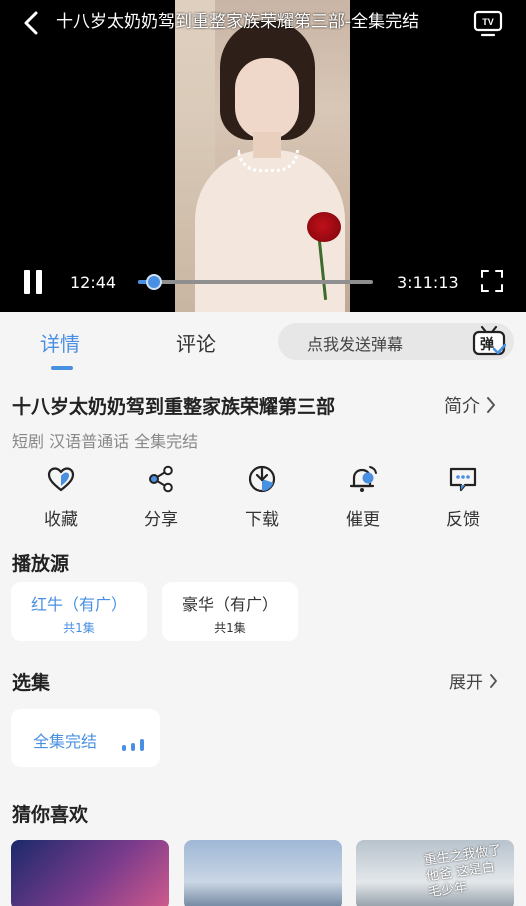 The height and width of the screenshot is (906, 526). I want to click on fullscreen-icon, so click(492, 281).